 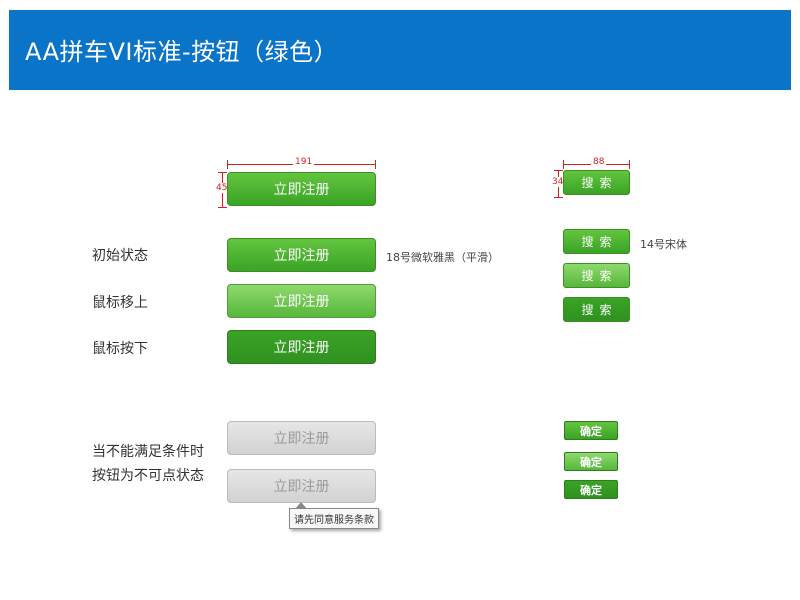 What do you see at coordinates (120, 303) in the screenshot?
I see `label-hover-state: 鼠标移上` at bounding box center [120, 303].